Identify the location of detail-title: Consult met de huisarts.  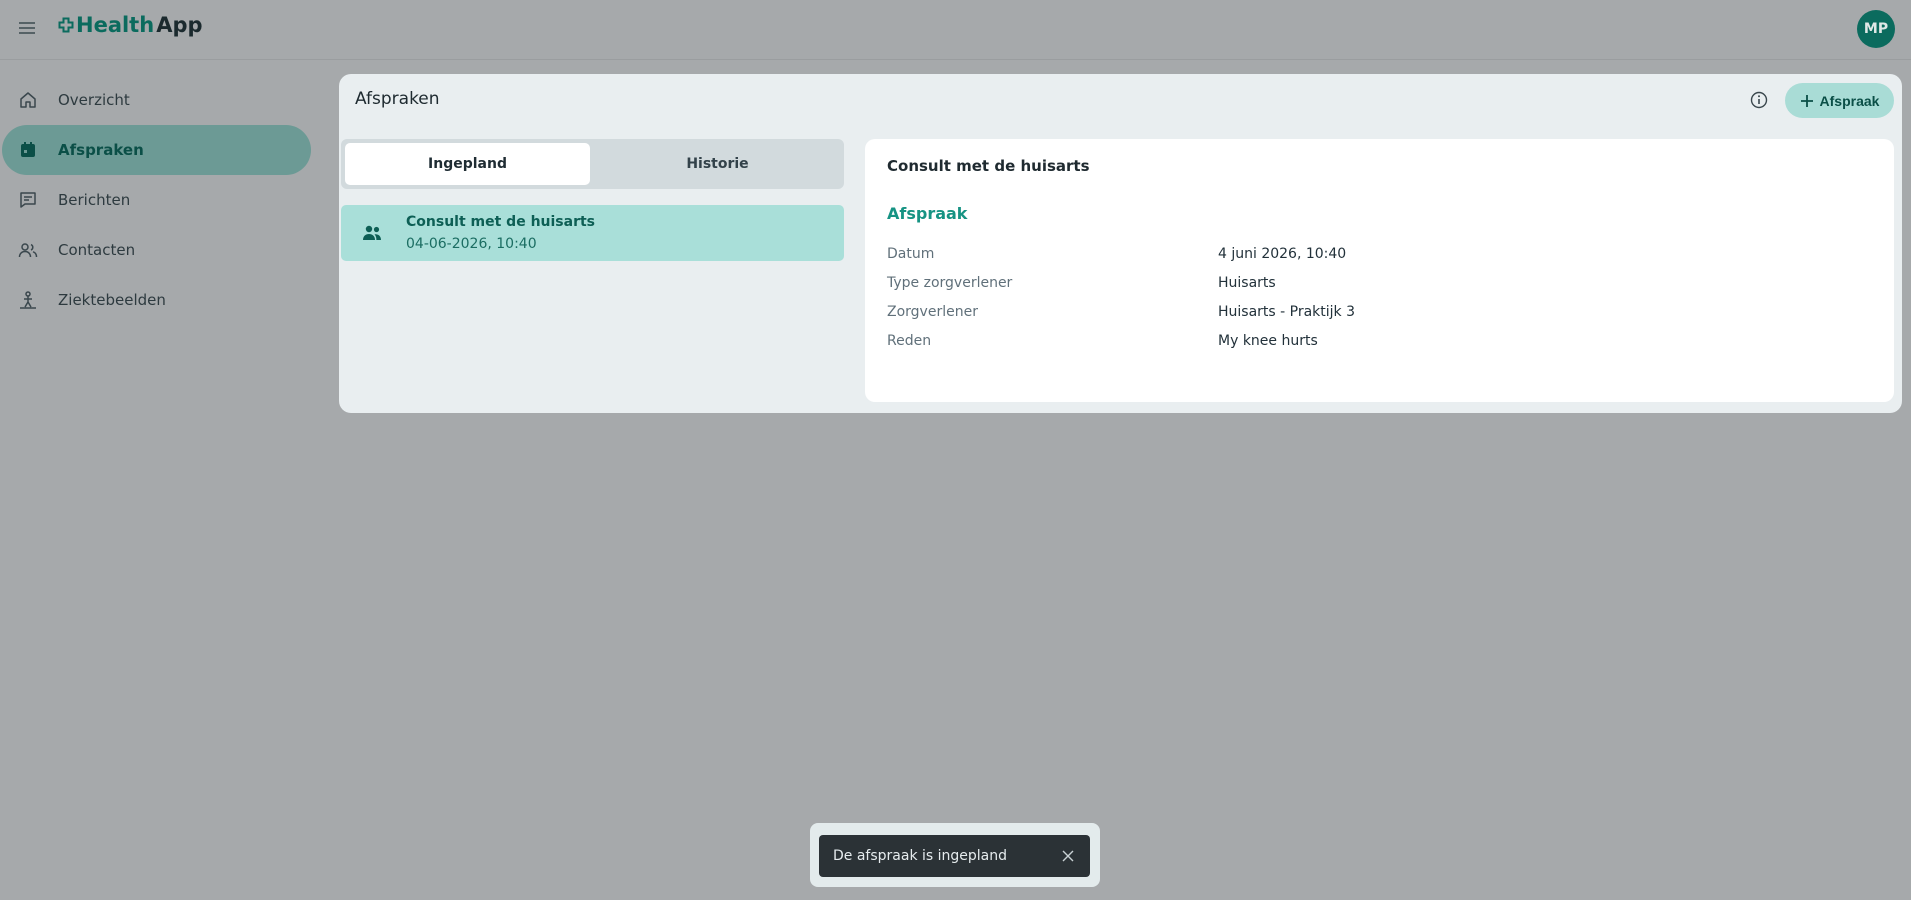
(988, 166).